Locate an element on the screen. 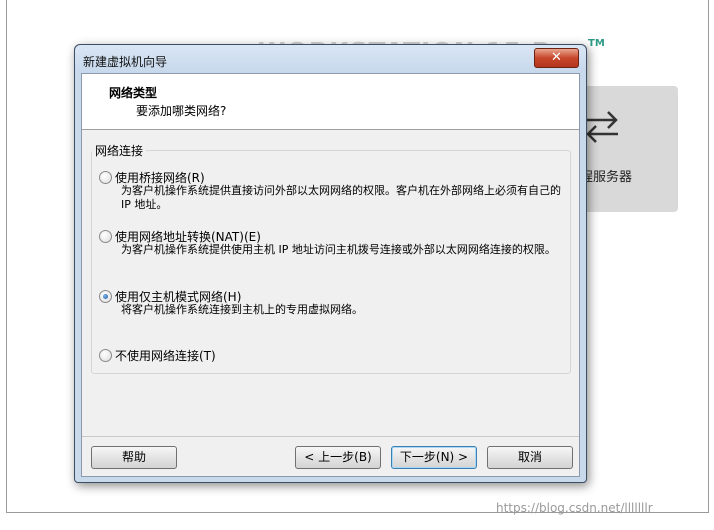  no-network-radio is located at coordinates (105, 355).